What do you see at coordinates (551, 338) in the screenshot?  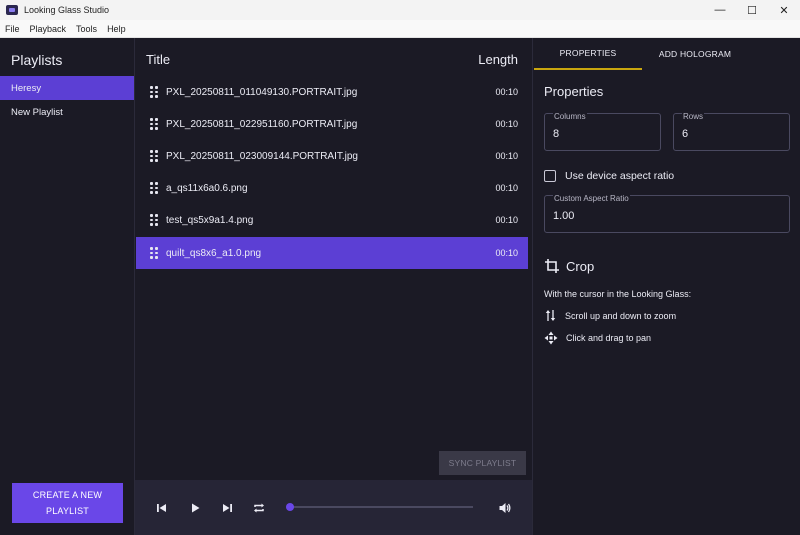 I see `move-arrows-icon` at bounding box center [551, 338].